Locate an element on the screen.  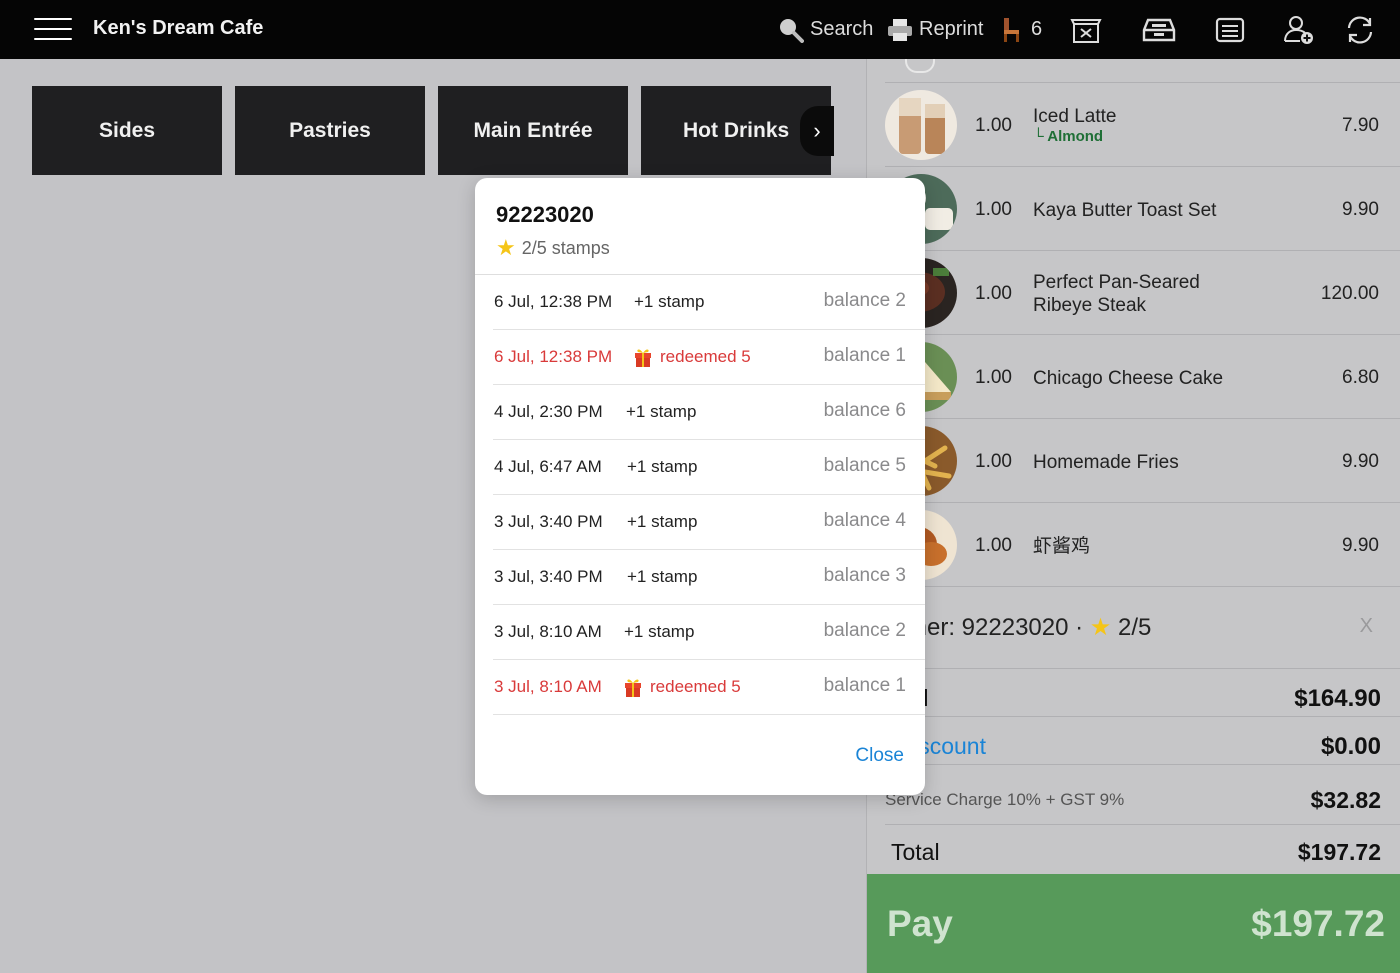
order-item-row: 1.00 Iced Latte └ Almond 7.90 is located at coordinates (1142, 125).